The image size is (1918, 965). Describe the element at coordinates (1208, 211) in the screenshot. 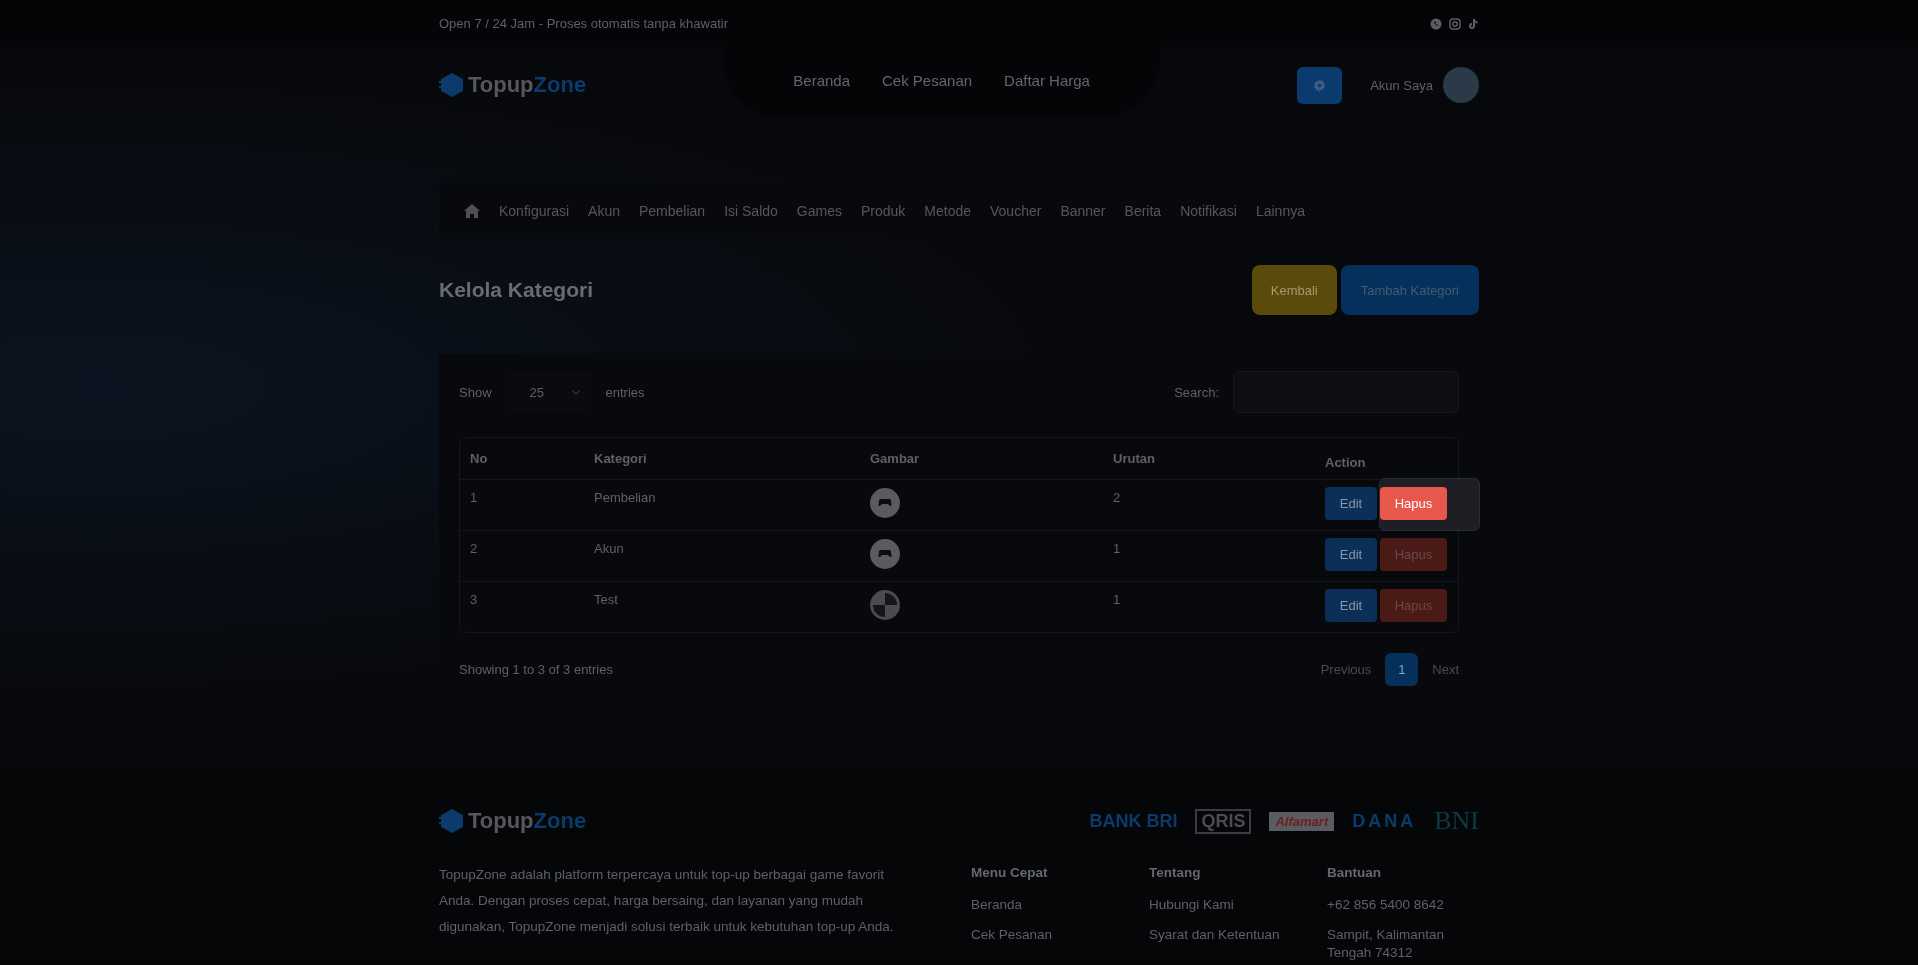

I see `admin-menu-link: Notifikasi` at that location.